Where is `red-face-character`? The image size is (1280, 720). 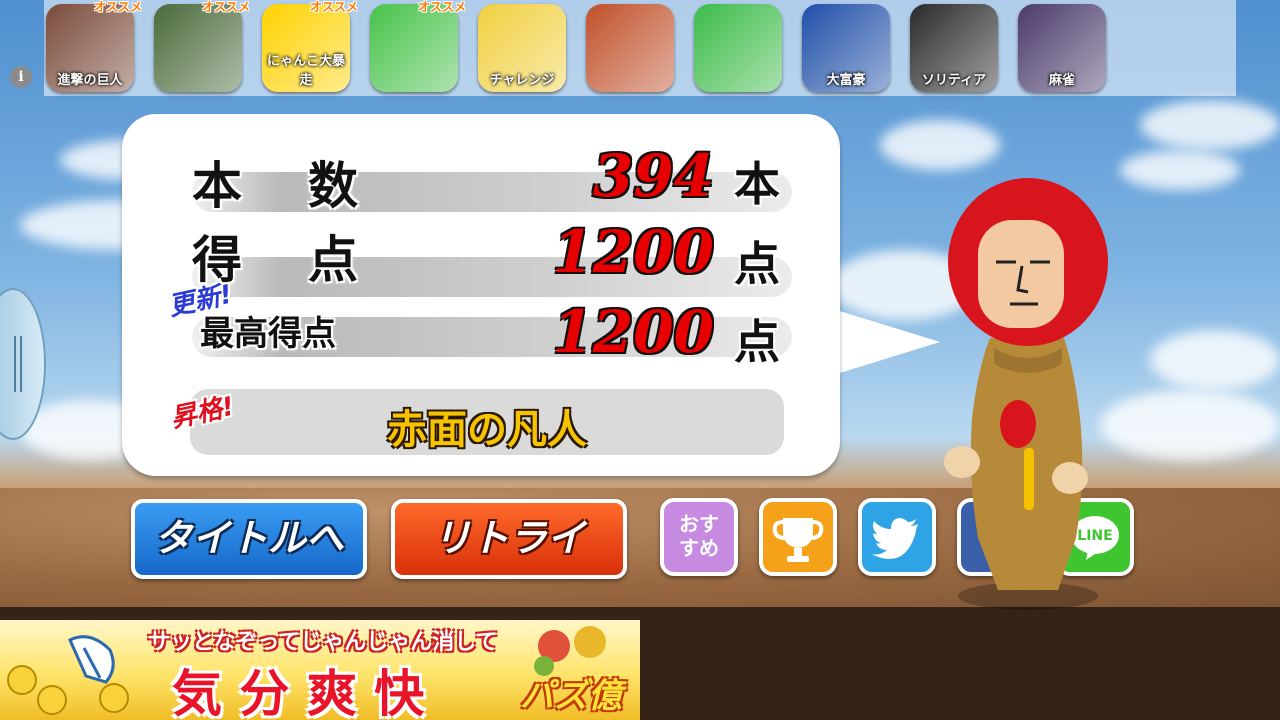
red-face-character is located at coordinates (1026, 394).